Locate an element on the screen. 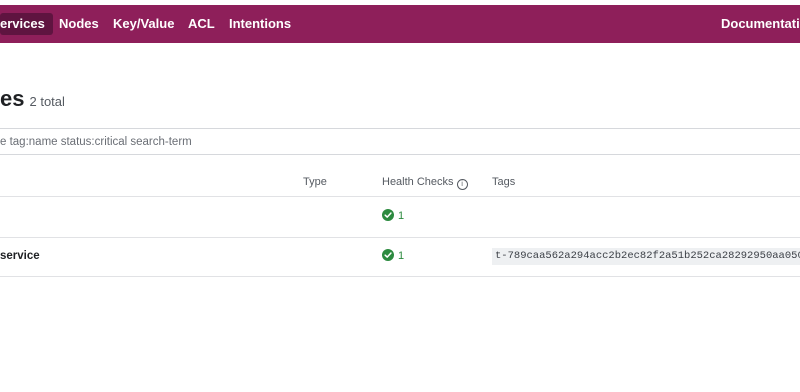 This screenshot has width=800, height=392. search-bar is located at coordinates (400, 141).